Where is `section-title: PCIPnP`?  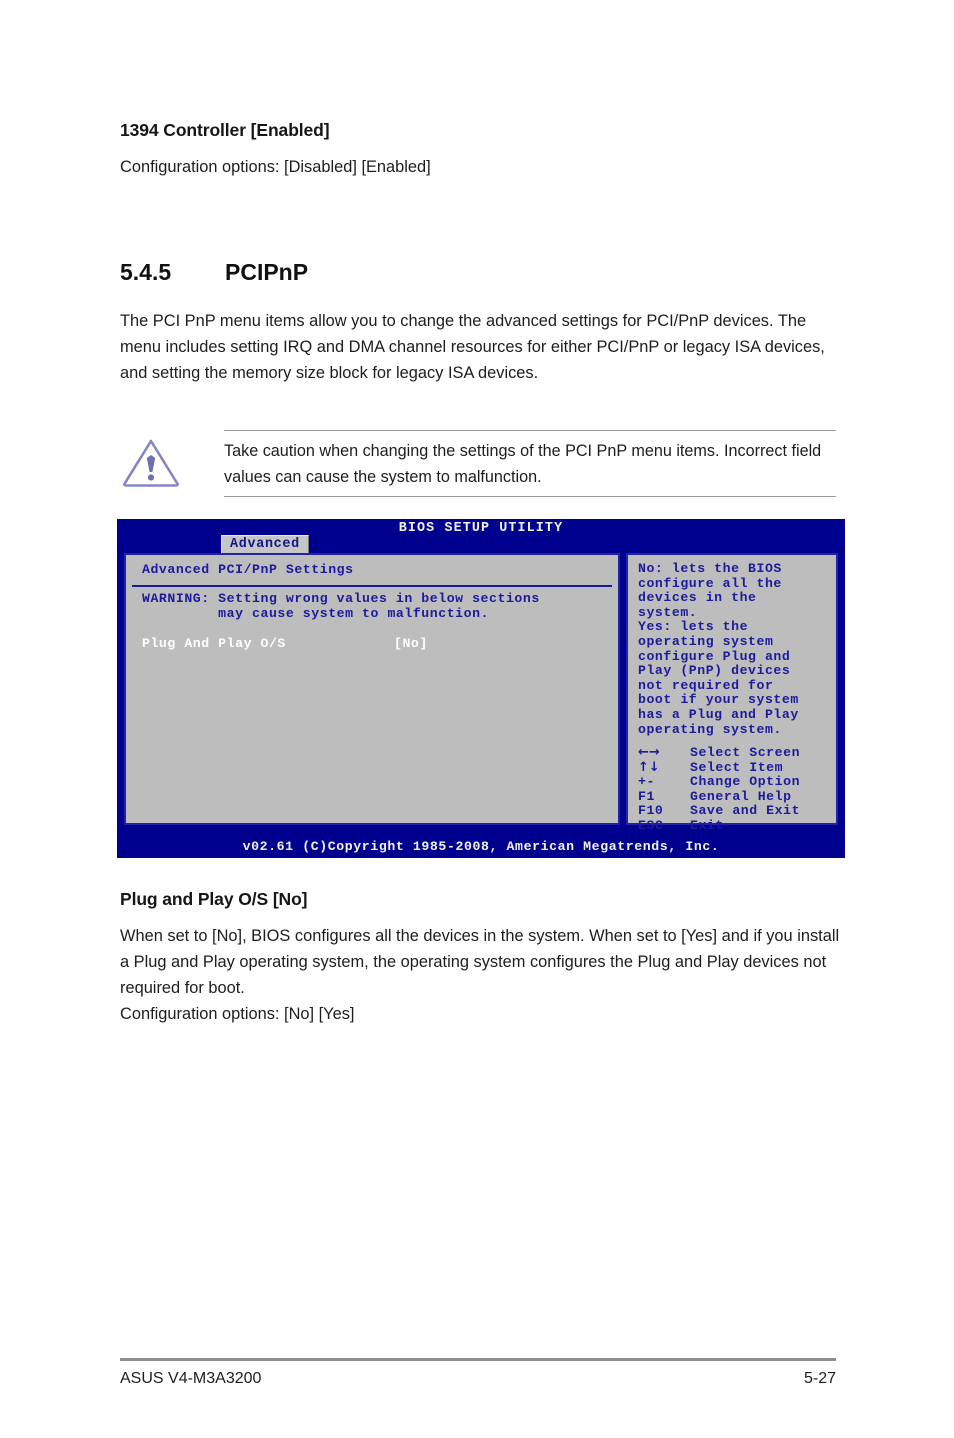
section-title: PCIPnP is located at coordinates (267, 272).